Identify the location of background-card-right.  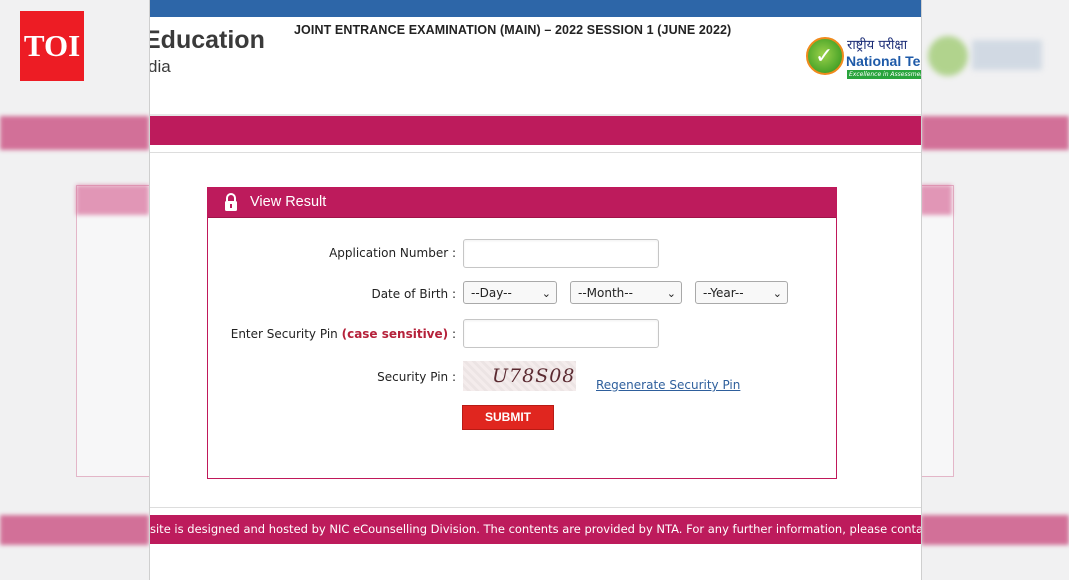
(937, 331).